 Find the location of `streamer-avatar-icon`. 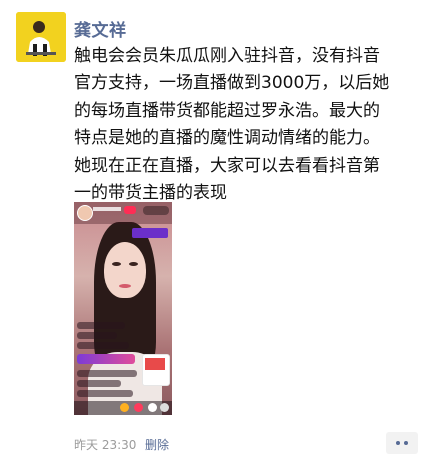

streamer-avatar-icon is located at coordinates (85, 213).